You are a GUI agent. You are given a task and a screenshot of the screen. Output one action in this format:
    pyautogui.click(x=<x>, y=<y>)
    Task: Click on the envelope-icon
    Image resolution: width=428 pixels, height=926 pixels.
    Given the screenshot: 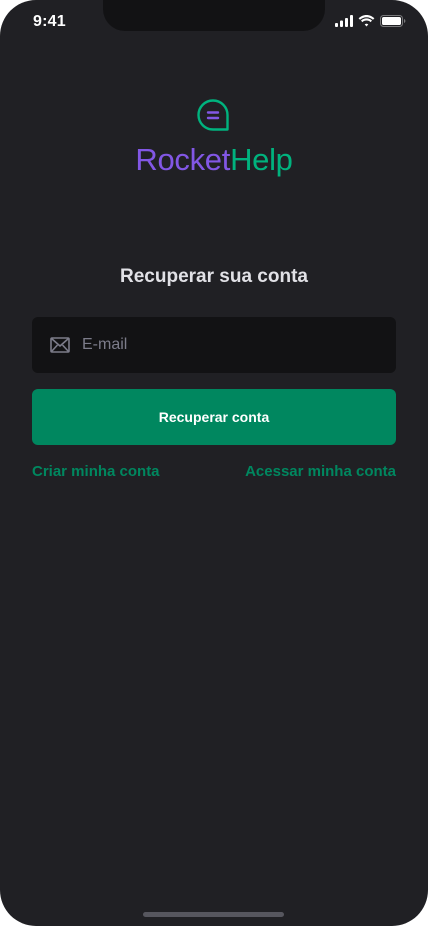 What is the action you would take?
    pyautogui.click(x=60, y=345)
    